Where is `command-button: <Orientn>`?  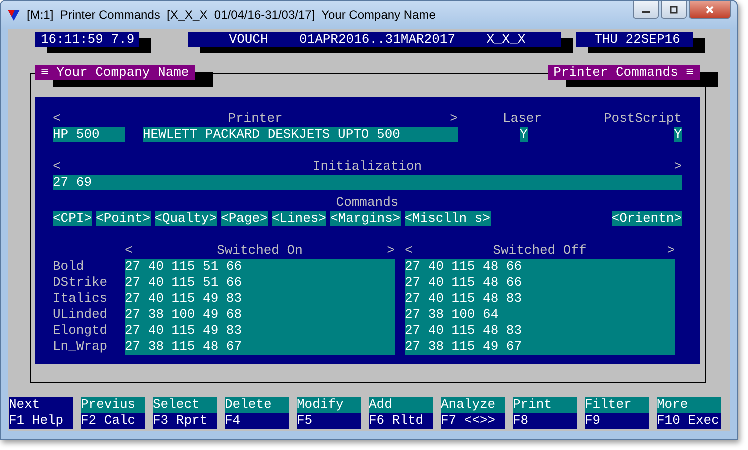
command-button: <Orientn> is located at coordinates (647, 218).